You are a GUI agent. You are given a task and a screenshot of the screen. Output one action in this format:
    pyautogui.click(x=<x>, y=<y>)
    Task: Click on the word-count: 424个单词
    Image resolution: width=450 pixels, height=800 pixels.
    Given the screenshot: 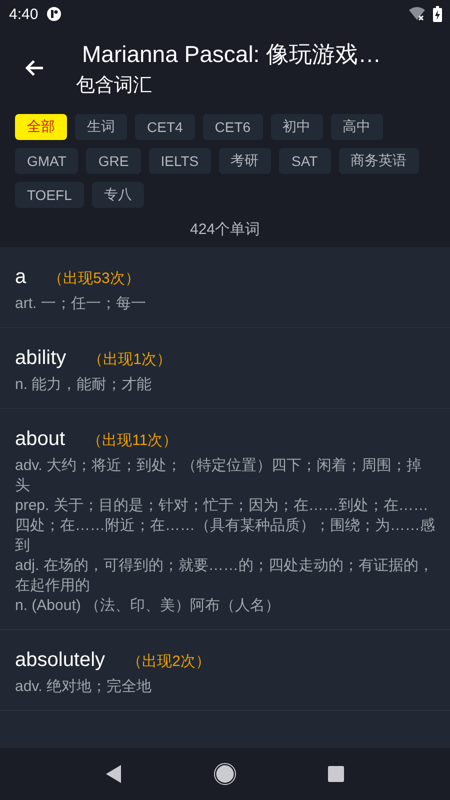 What is the action you would take?
    pyautogui.click(x=225, y=230)
    